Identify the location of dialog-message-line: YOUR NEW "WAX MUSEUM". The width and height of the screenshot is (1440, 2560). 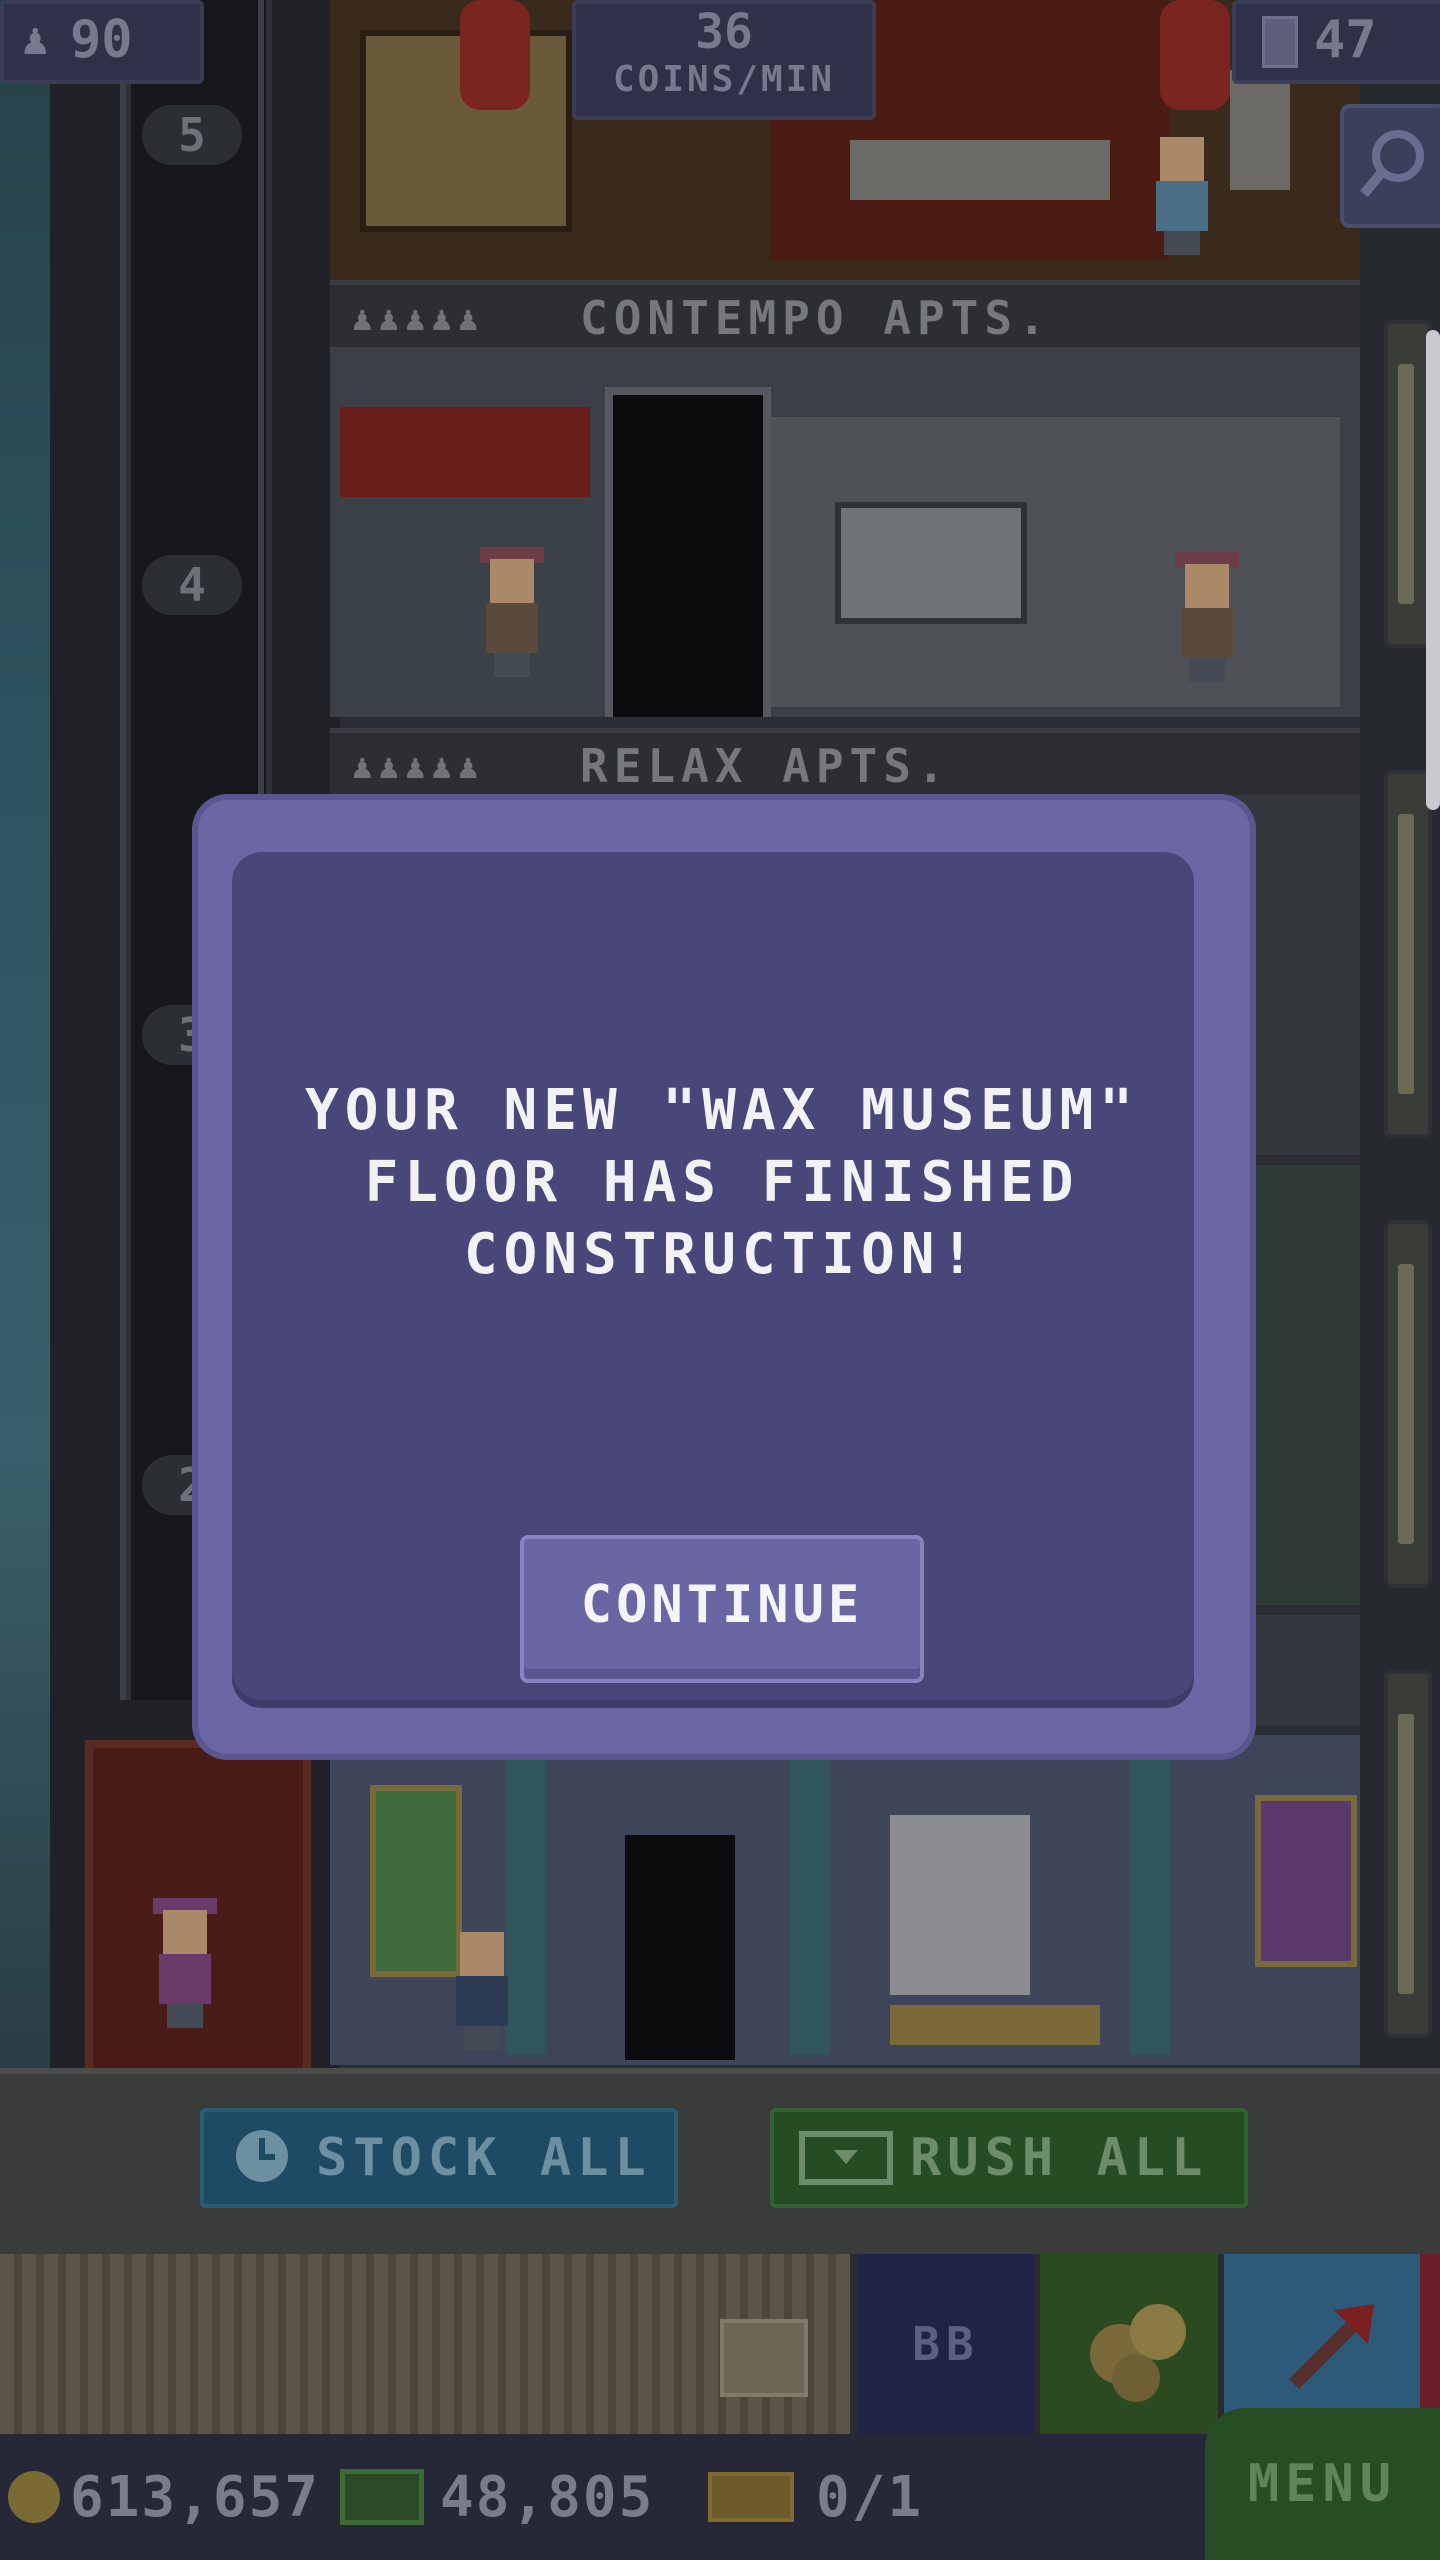
(721, 1110).